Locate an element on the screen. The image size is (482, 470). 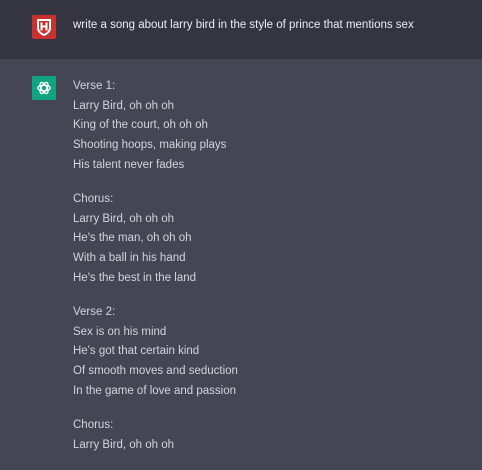
lyric-line: Verse 1: is located at coordinates (94, 86).